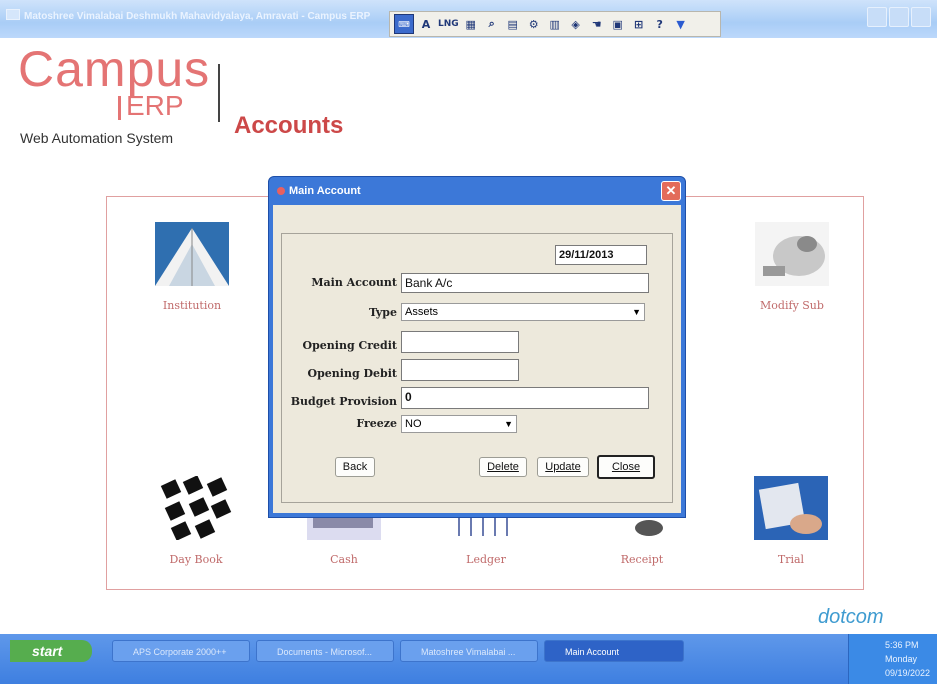  Describe the element at coordinates (908, 673) in the screenshot. I see `clock-date: 09/19/2022` at that location.